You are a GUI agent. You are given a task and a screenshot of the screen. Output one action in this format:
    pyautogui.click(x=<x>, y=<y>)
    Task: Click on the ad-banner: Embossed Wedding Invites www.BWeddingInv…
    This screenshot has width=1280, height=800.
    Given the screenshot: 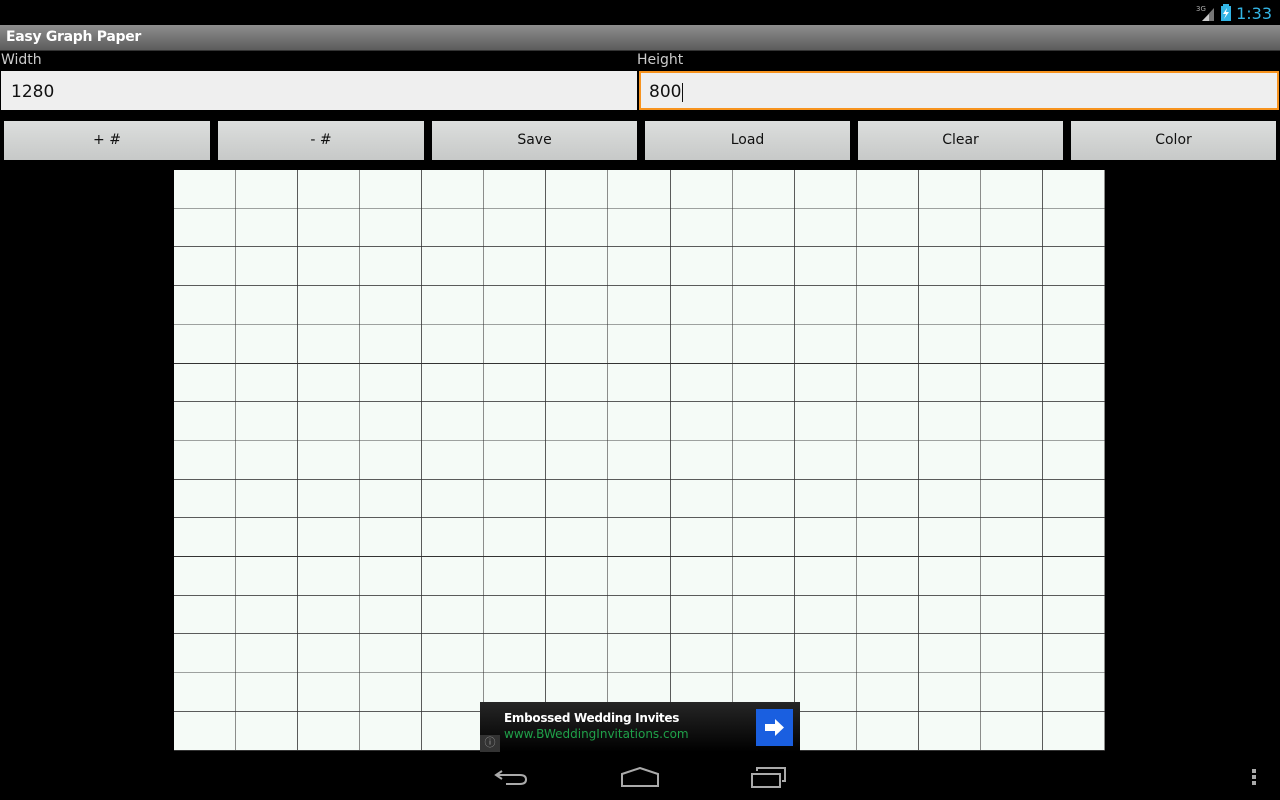 What is the action you would take?
    pyautogui.click(x=640, y=727)
    